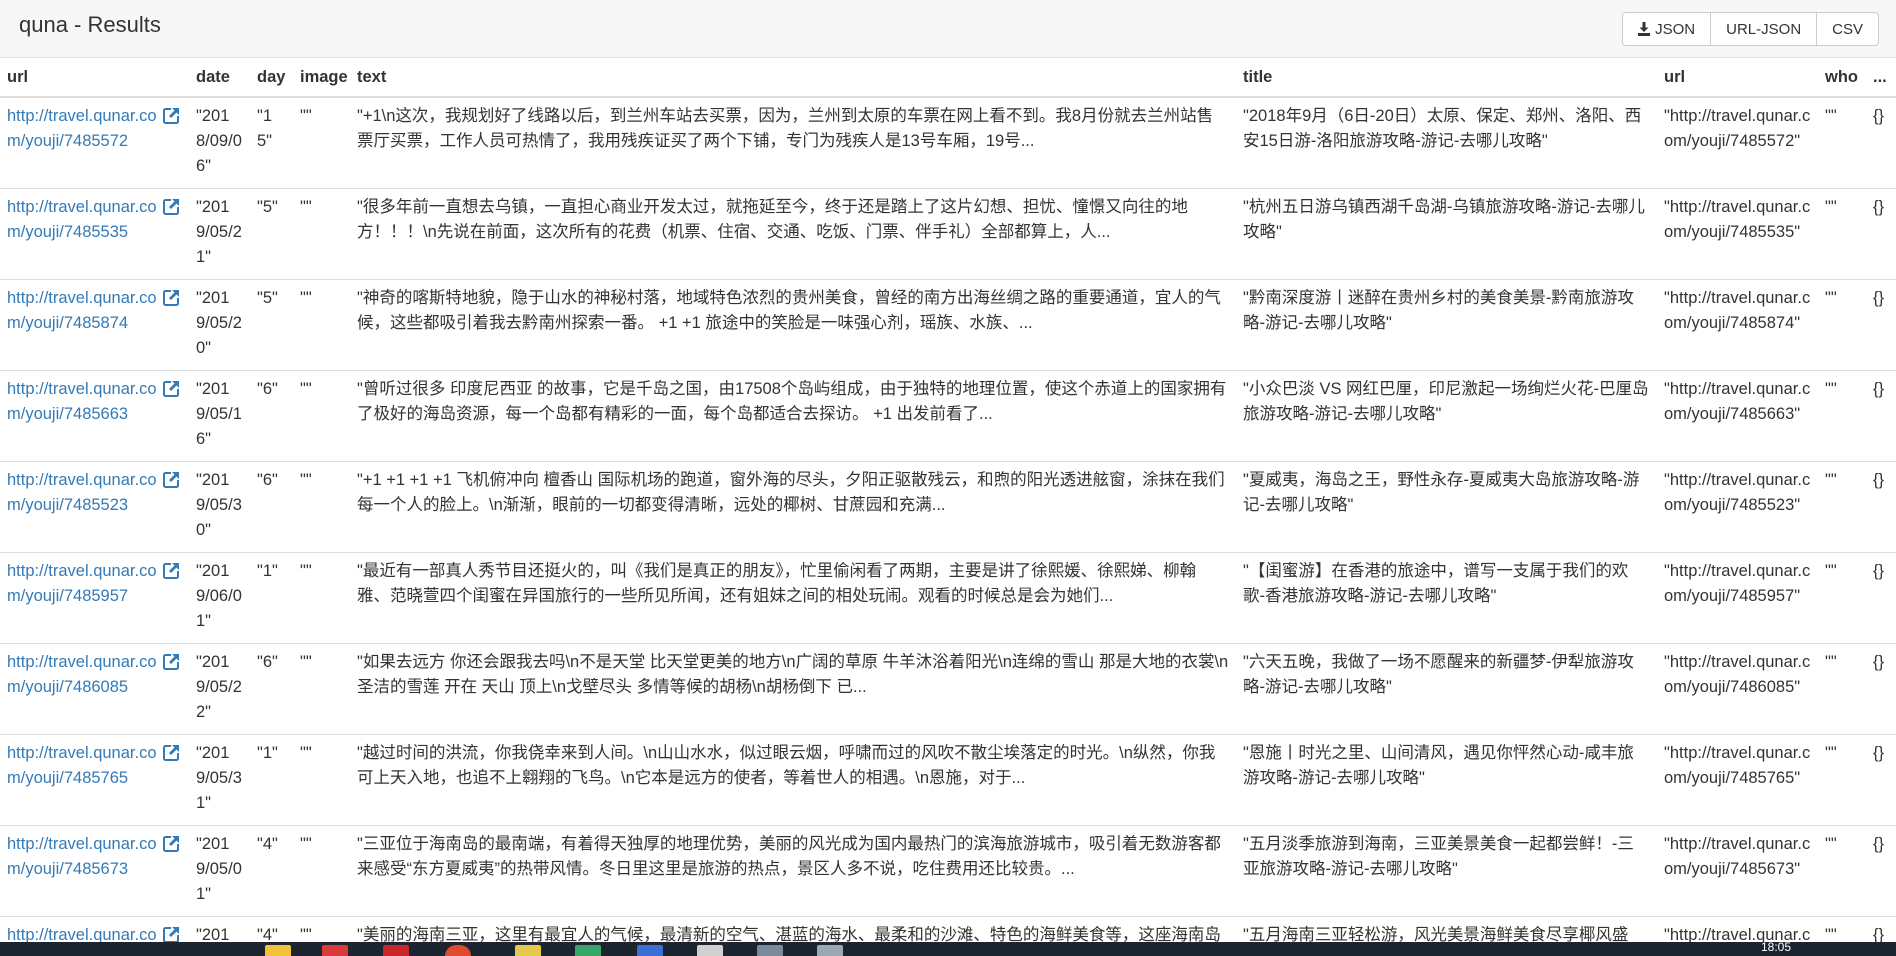 The image size is (1896, 956). I want to click on url-link: http://travel.qunar.com/youji/7485673, so click(82, 857).